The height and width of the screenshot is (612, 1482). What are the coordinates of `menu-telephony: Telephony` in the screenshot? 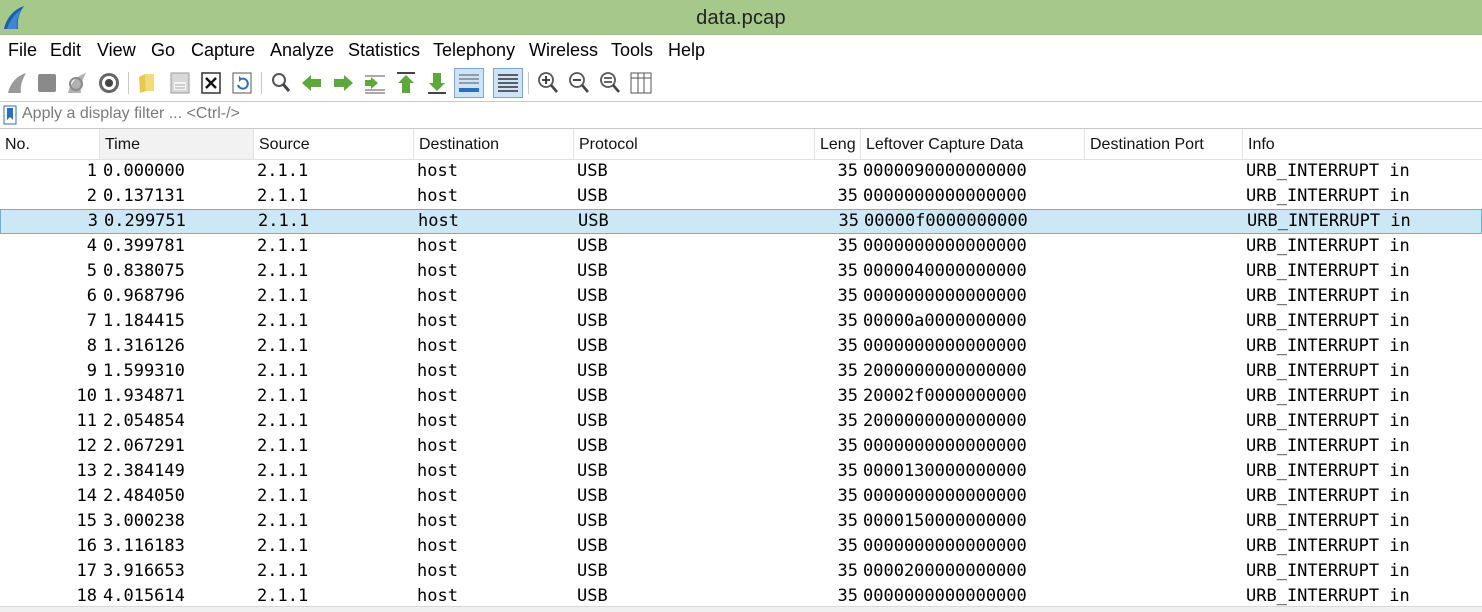 It's located at (474, 50).